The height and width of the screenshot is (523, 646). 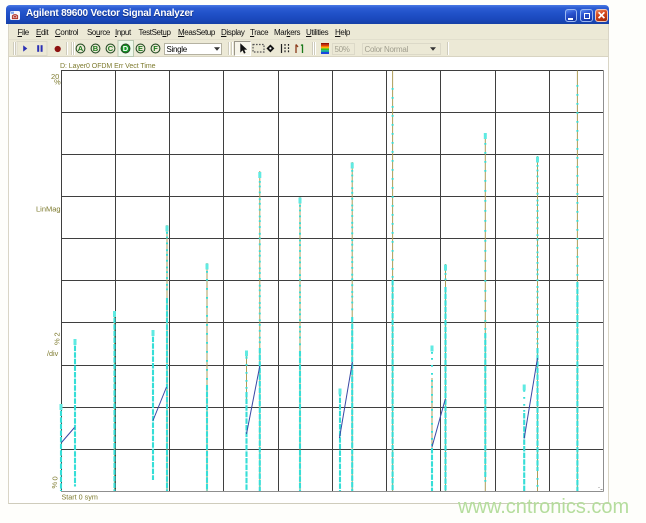 What do you see at coordinates (108, 66) in the screenshot?
I see `svg-text: D: Layer0 OFDM Err Vect Time` at bounding box center [108, 66].